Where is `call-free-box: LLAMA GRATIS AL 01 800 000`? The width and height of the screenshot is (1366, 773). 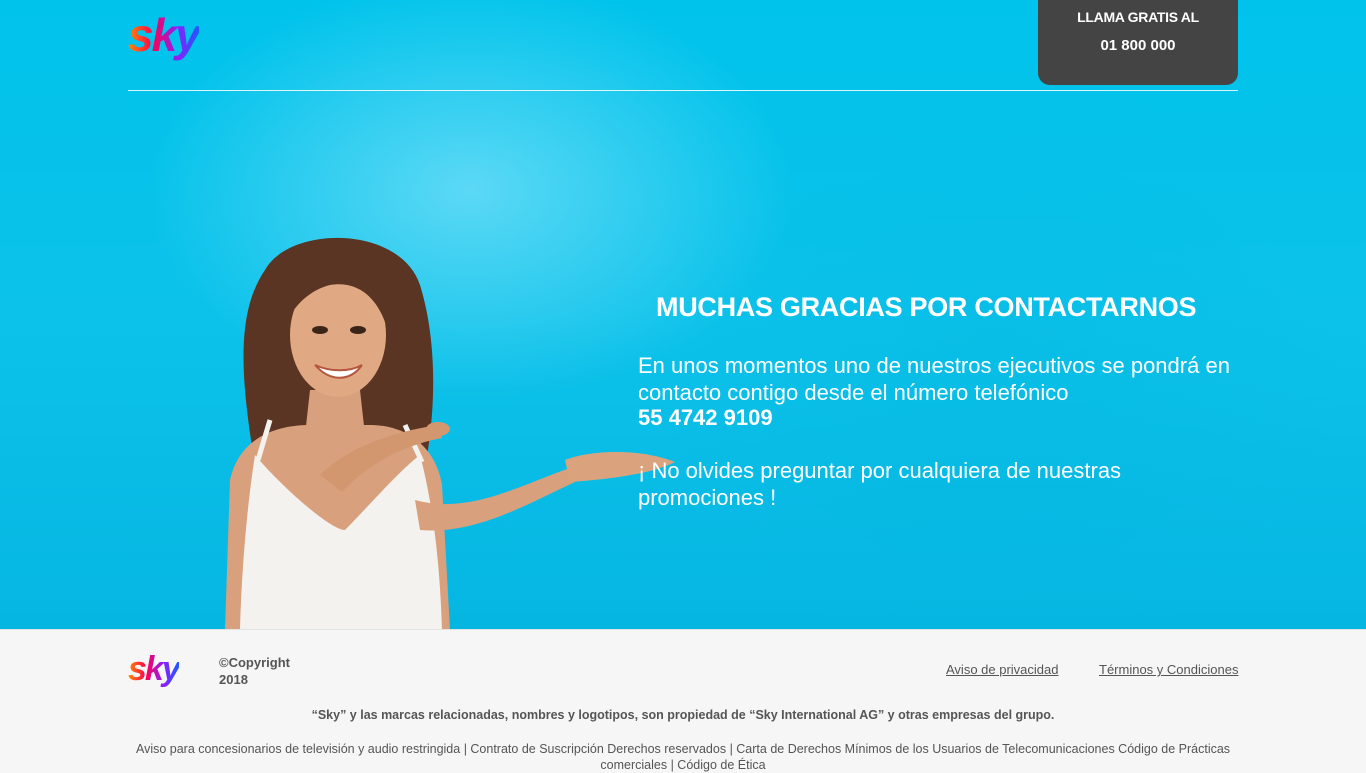 call-free-box: LLAMA GRATIS AL 01 800 000 is located at coordinates (1138, 42).